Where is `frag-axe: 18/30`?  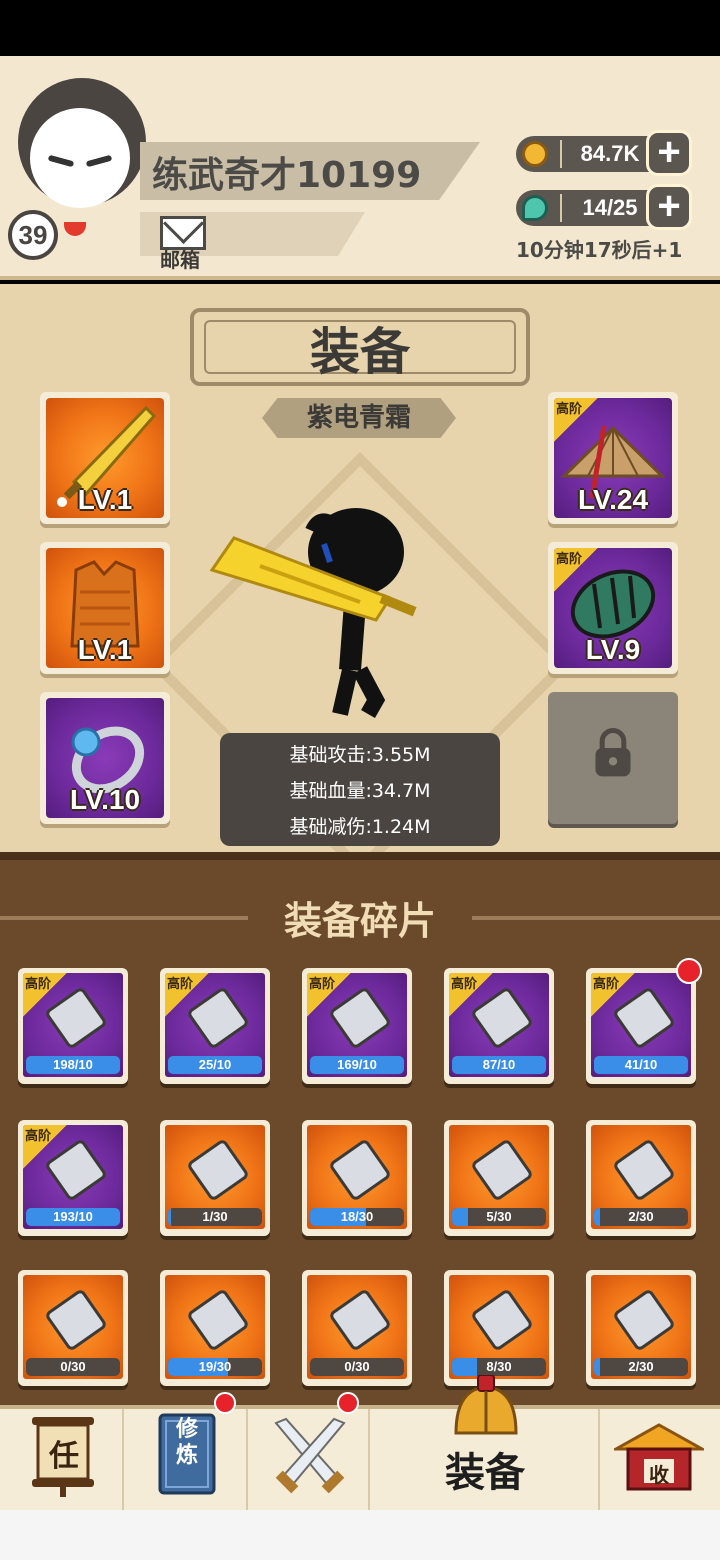
frag-axe: 18/30 is located at coordinates (357, 1178).